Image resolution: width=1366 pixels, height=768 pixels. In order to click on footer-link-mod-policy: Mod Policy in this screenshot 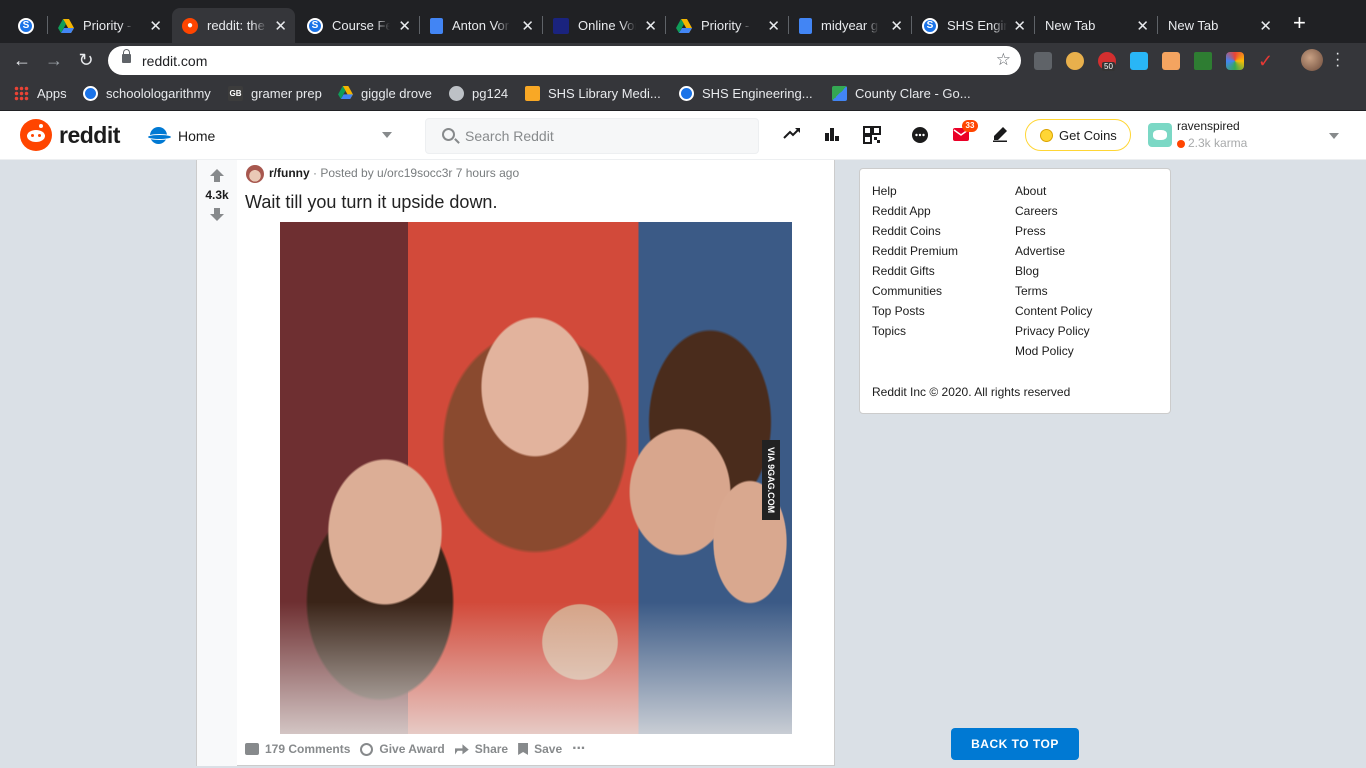, I will do `click(1053, 353)`.